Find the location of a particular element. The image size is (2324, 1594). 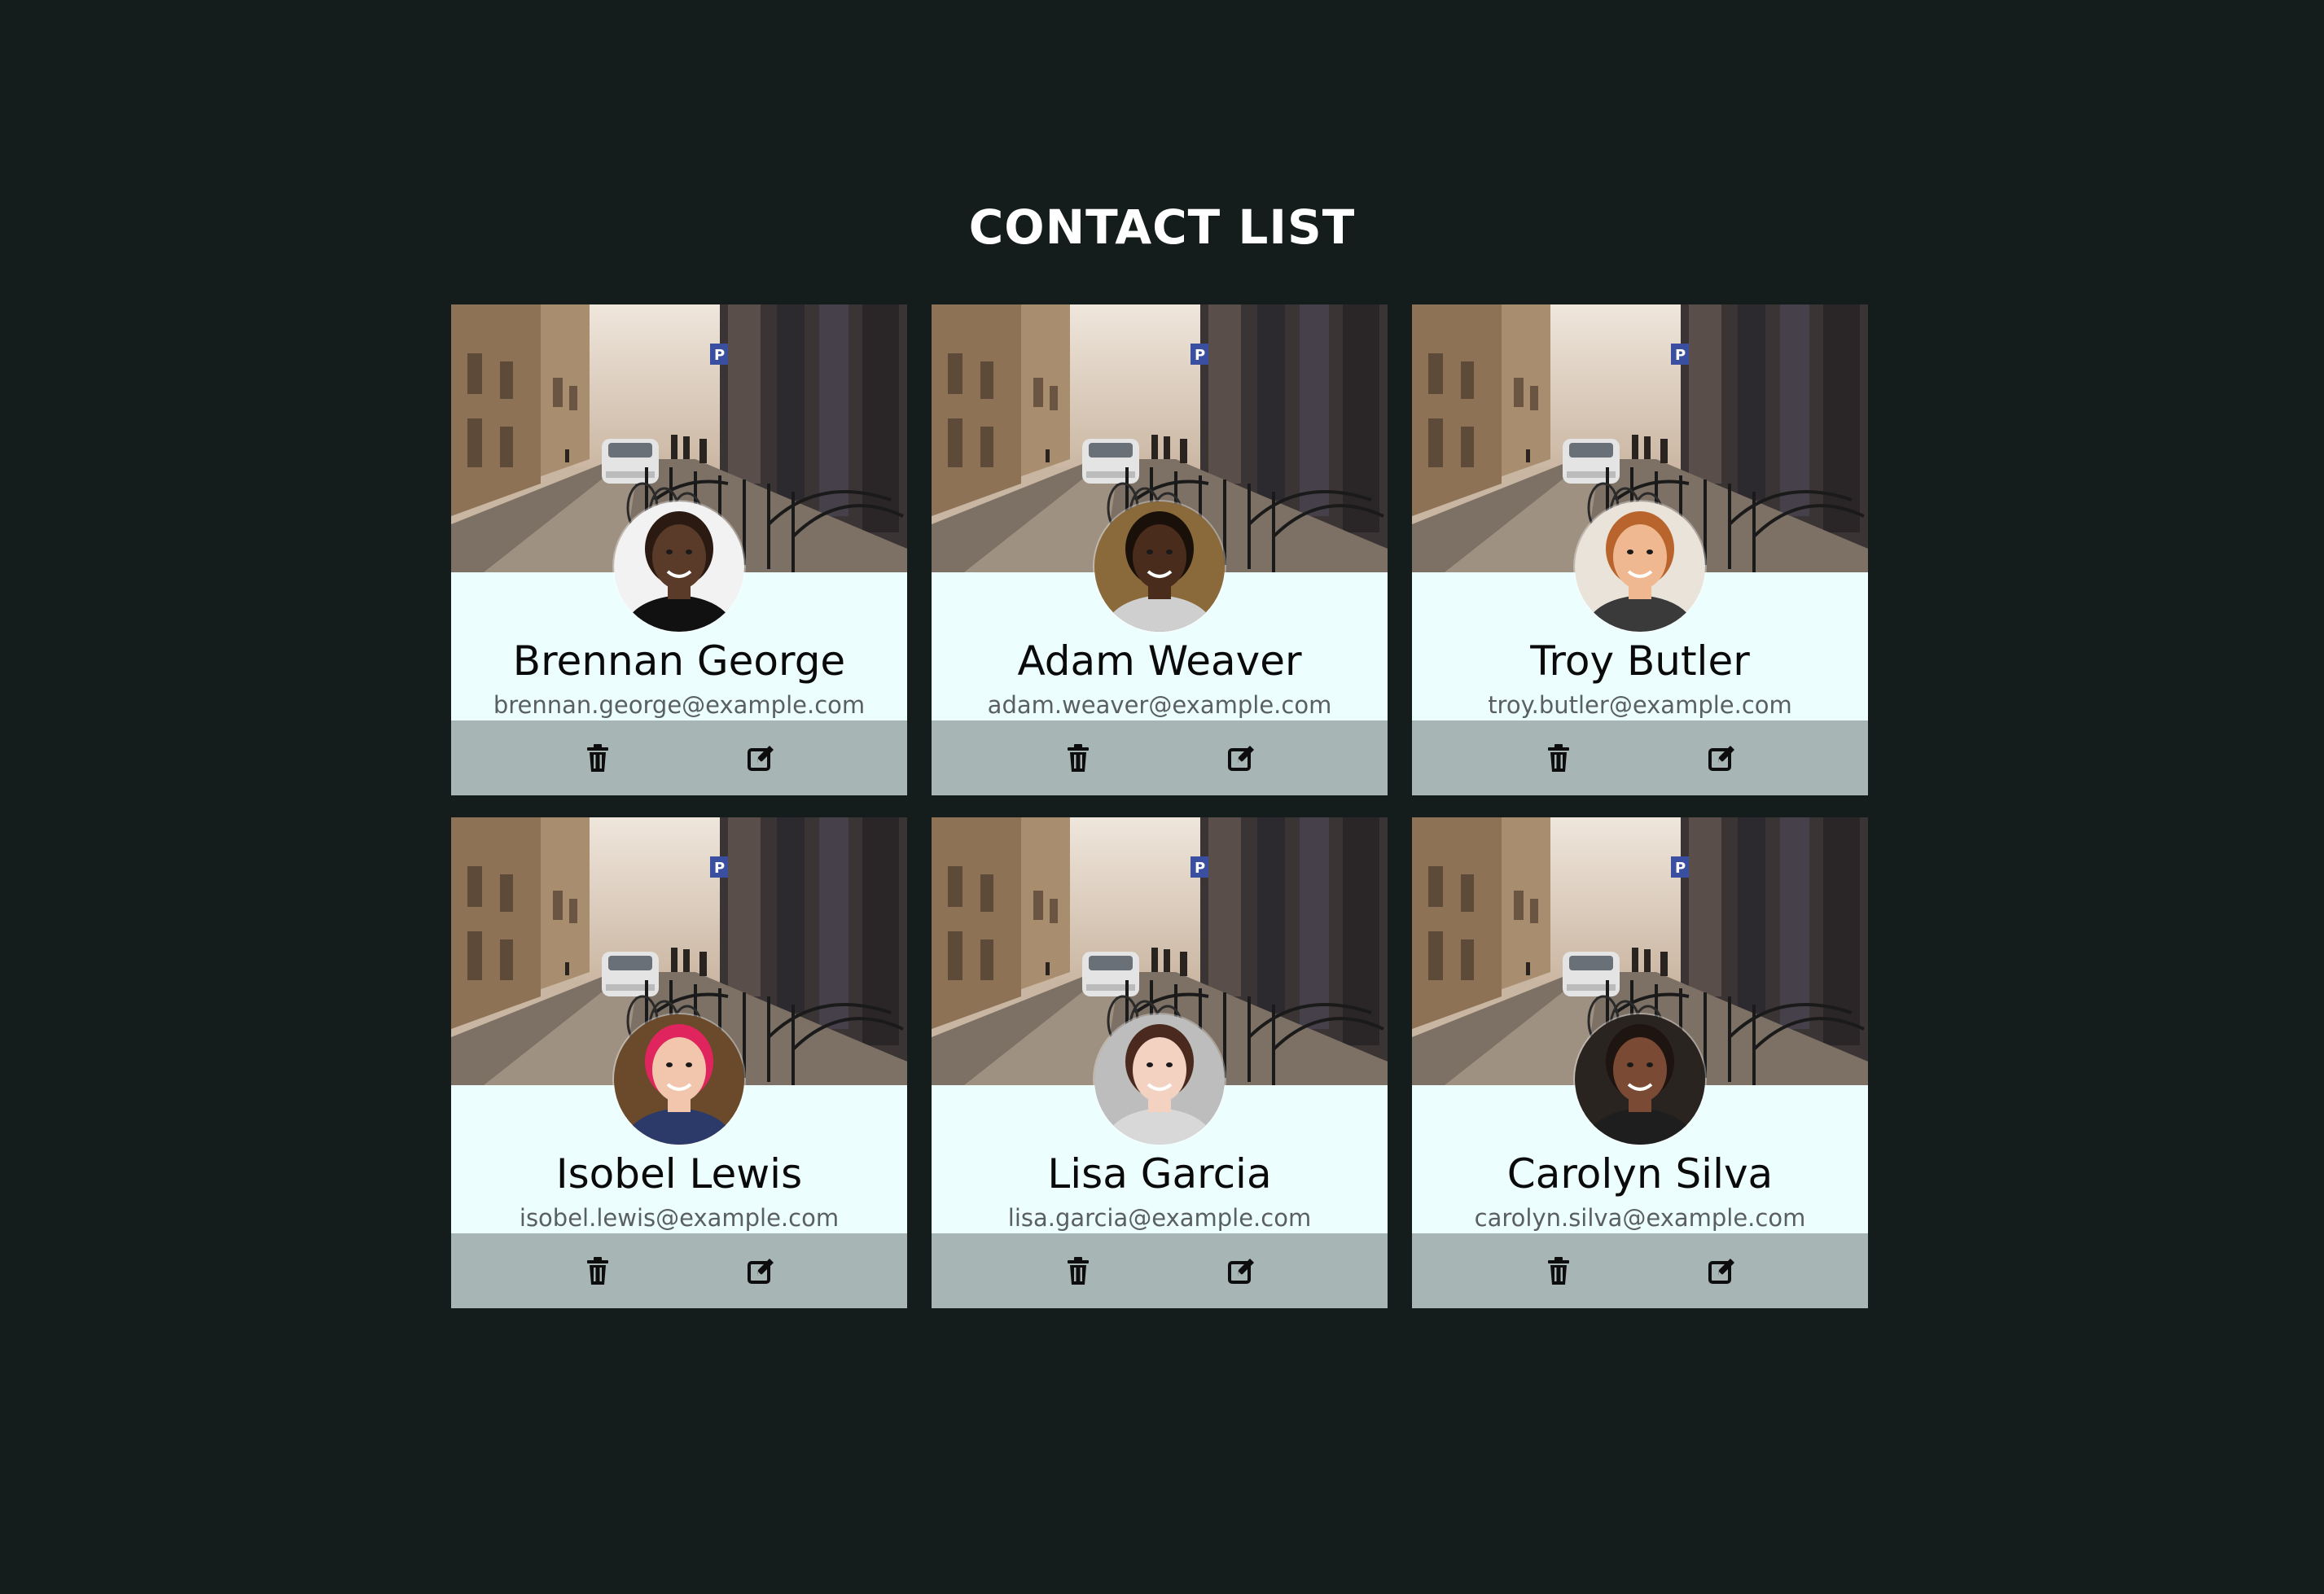

contact-email: brennan.george@example.com is located at coordinates (679, 705).